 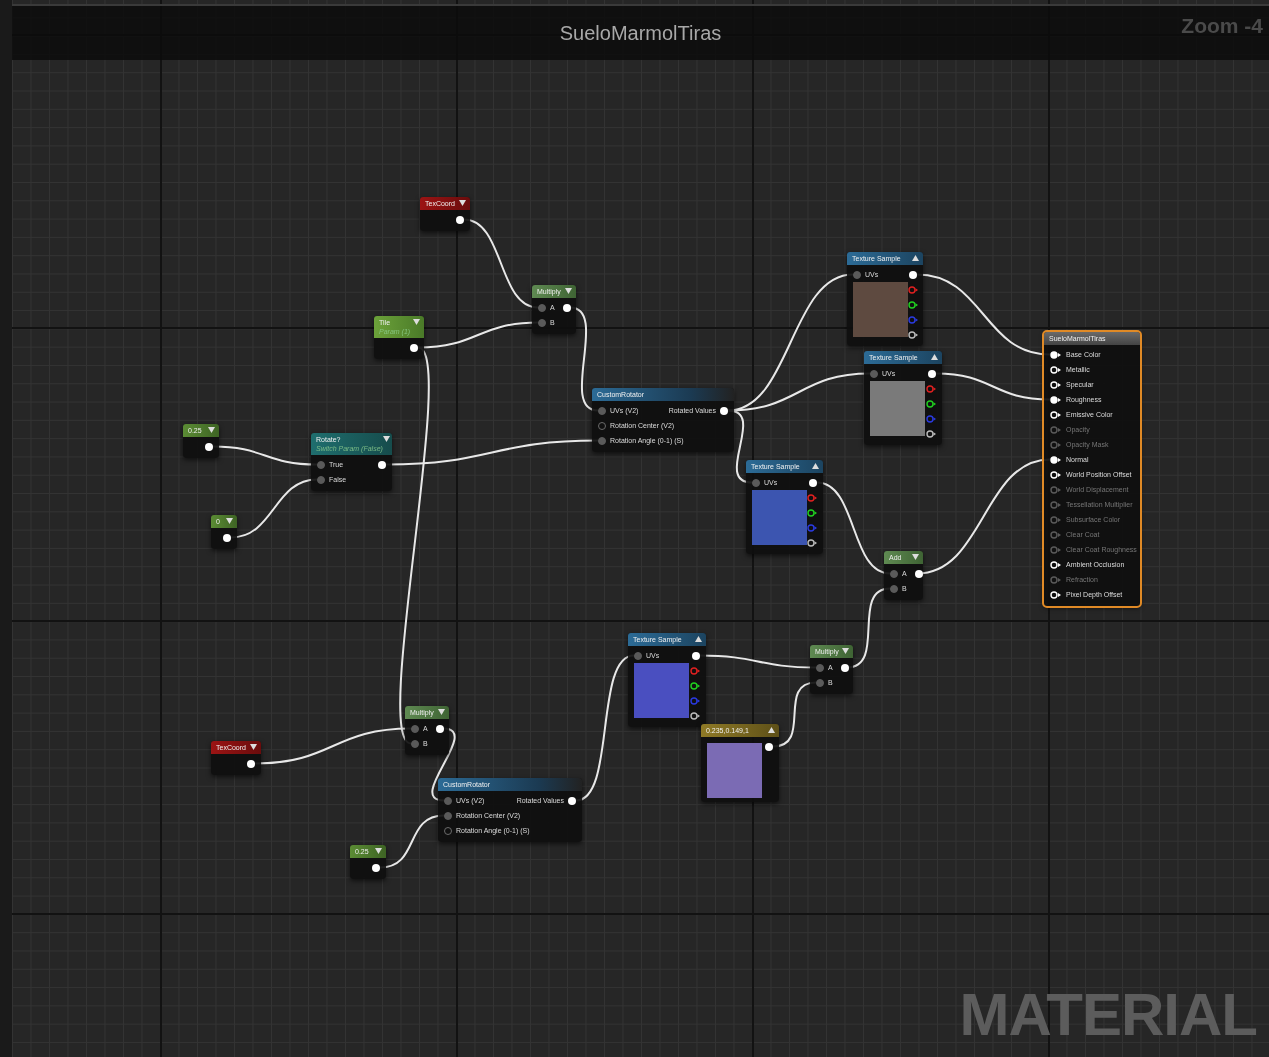 What do you see at coordinates (1108, 1015) in the screenshot?
I see `graph-type-watermark: MATERIAL` at bounding box center [1108, 1015].